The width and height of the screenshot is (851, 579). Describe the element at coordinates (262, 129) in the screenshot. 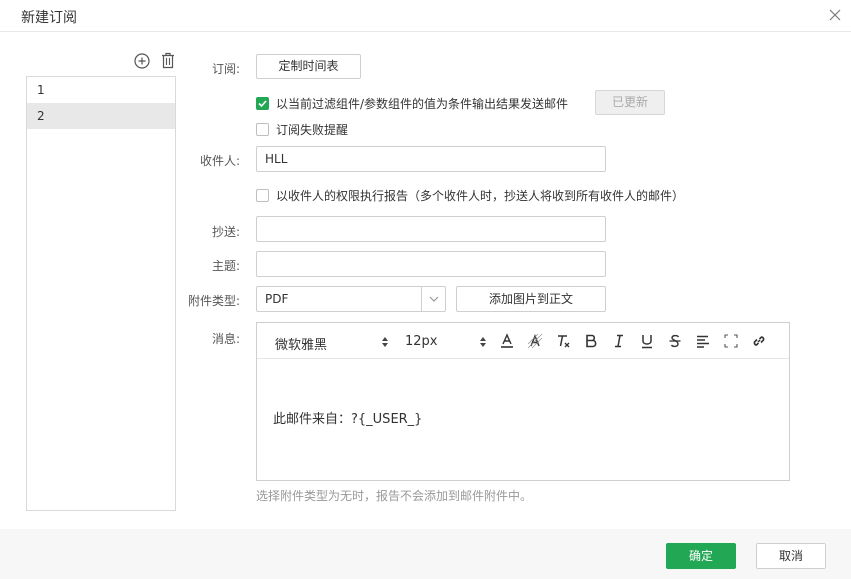

I see `fail-alert-checkbox` at that location.